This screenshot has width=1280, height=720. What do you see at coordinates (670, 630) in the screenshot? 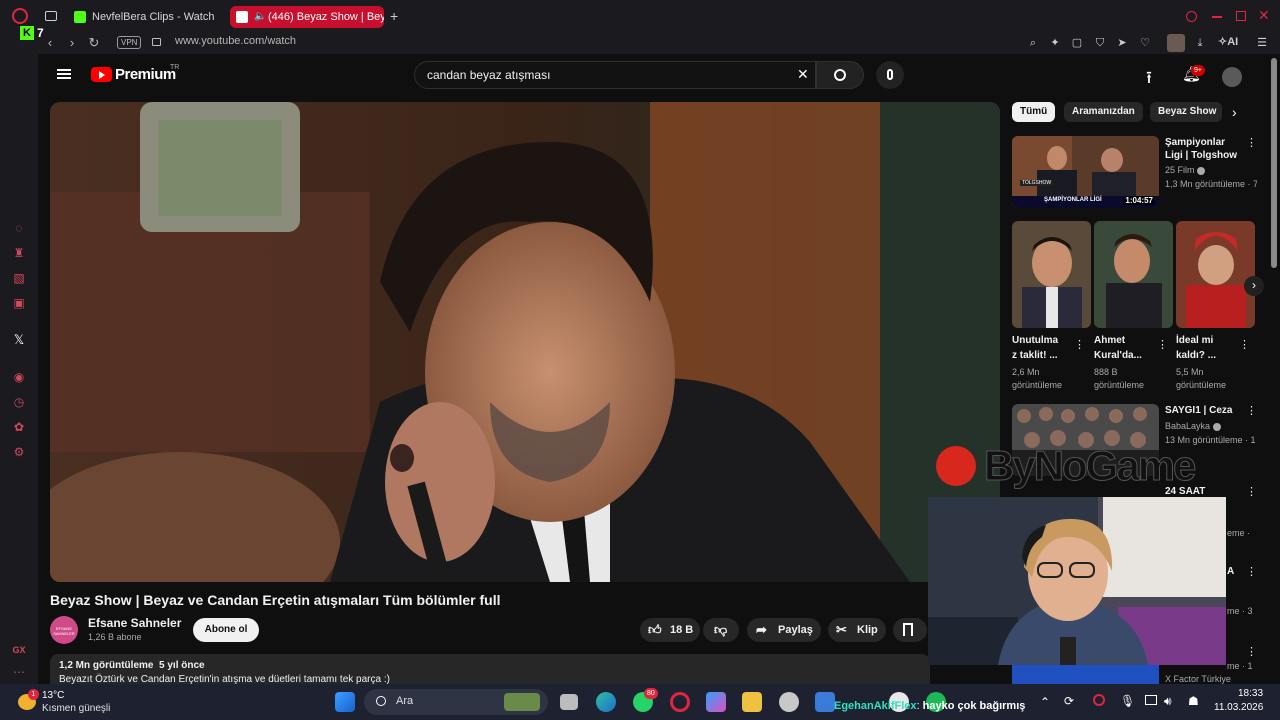
I see `like-button: 👍︎ 18 B` at bounding box center [670, 630].